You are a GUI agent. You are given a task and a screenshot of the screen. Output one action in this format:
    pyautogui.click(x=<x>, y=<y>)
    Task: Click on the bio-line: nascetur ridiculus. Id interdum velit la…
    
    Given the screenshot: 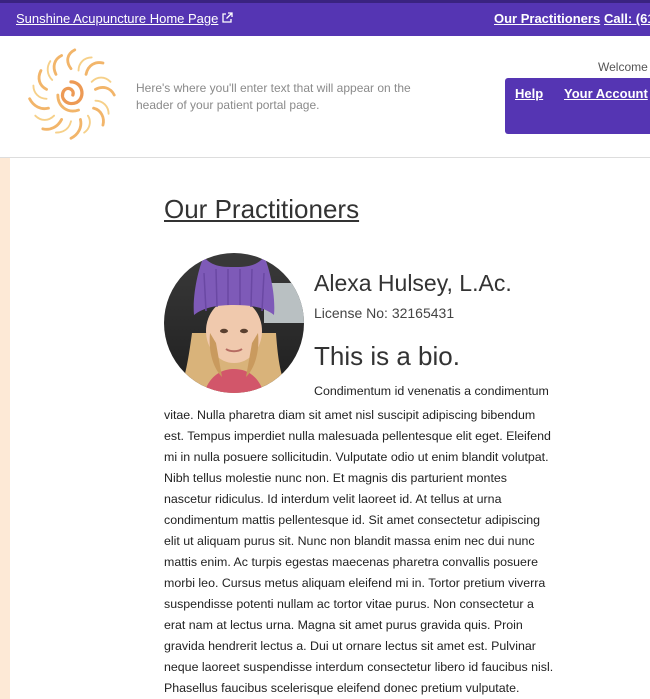 What is the action you would take?
    pyautogui.click(x=333, y=499)
    